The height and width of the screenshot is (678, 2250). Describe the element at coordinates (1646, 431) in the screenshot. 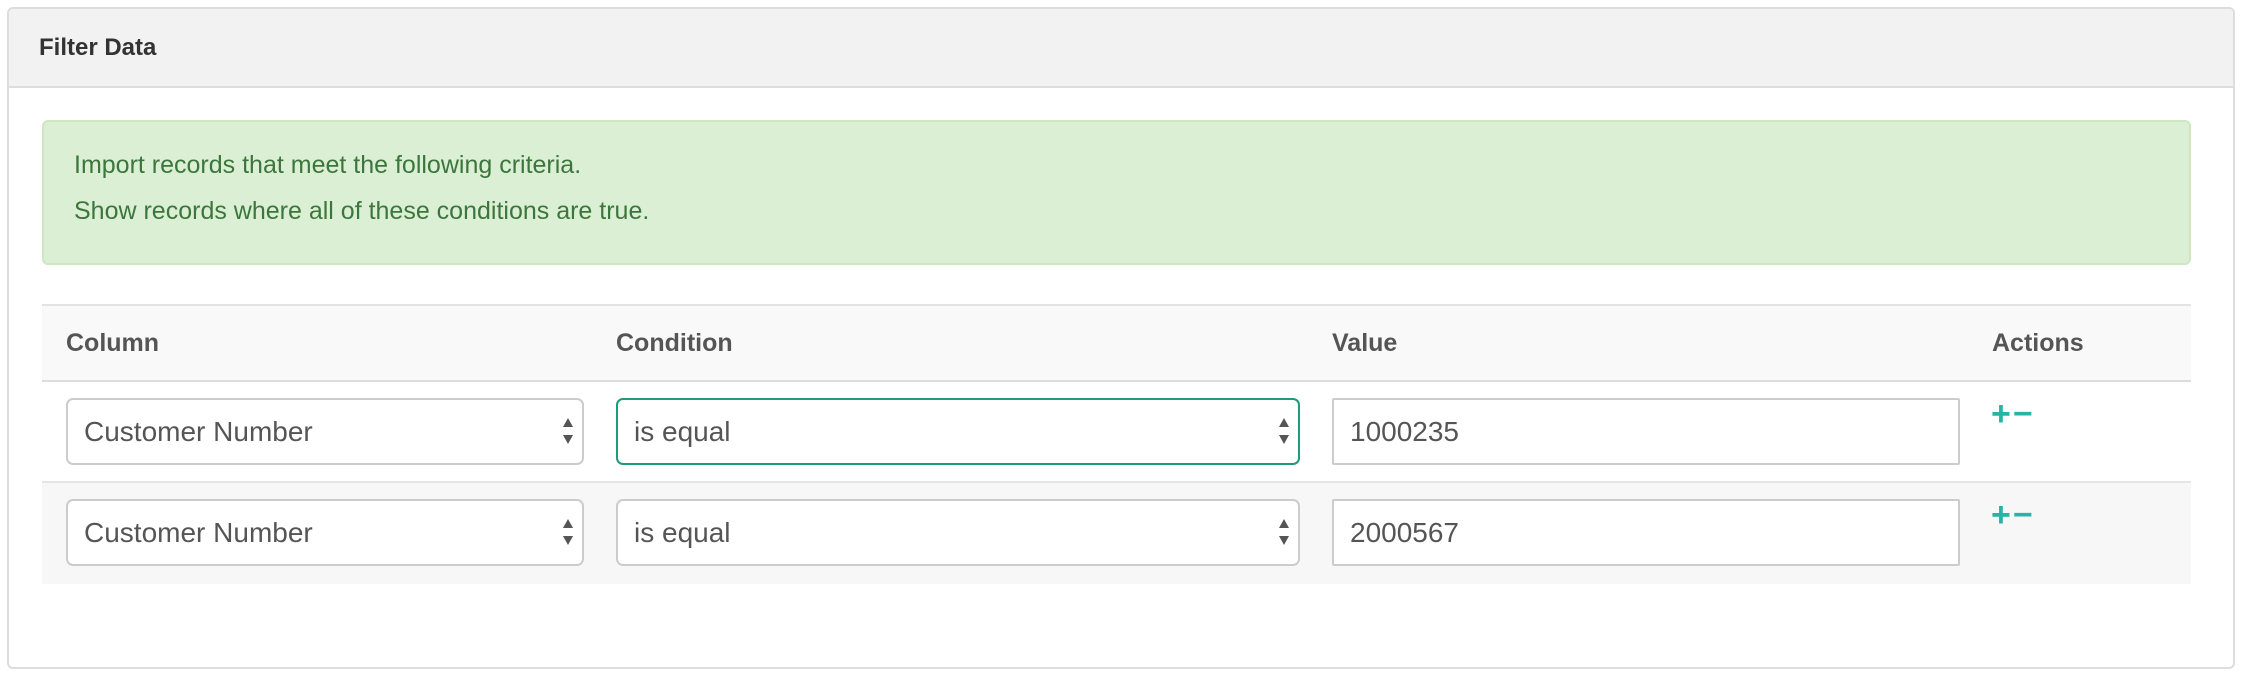

I see `value-input: 1000235` at that location.